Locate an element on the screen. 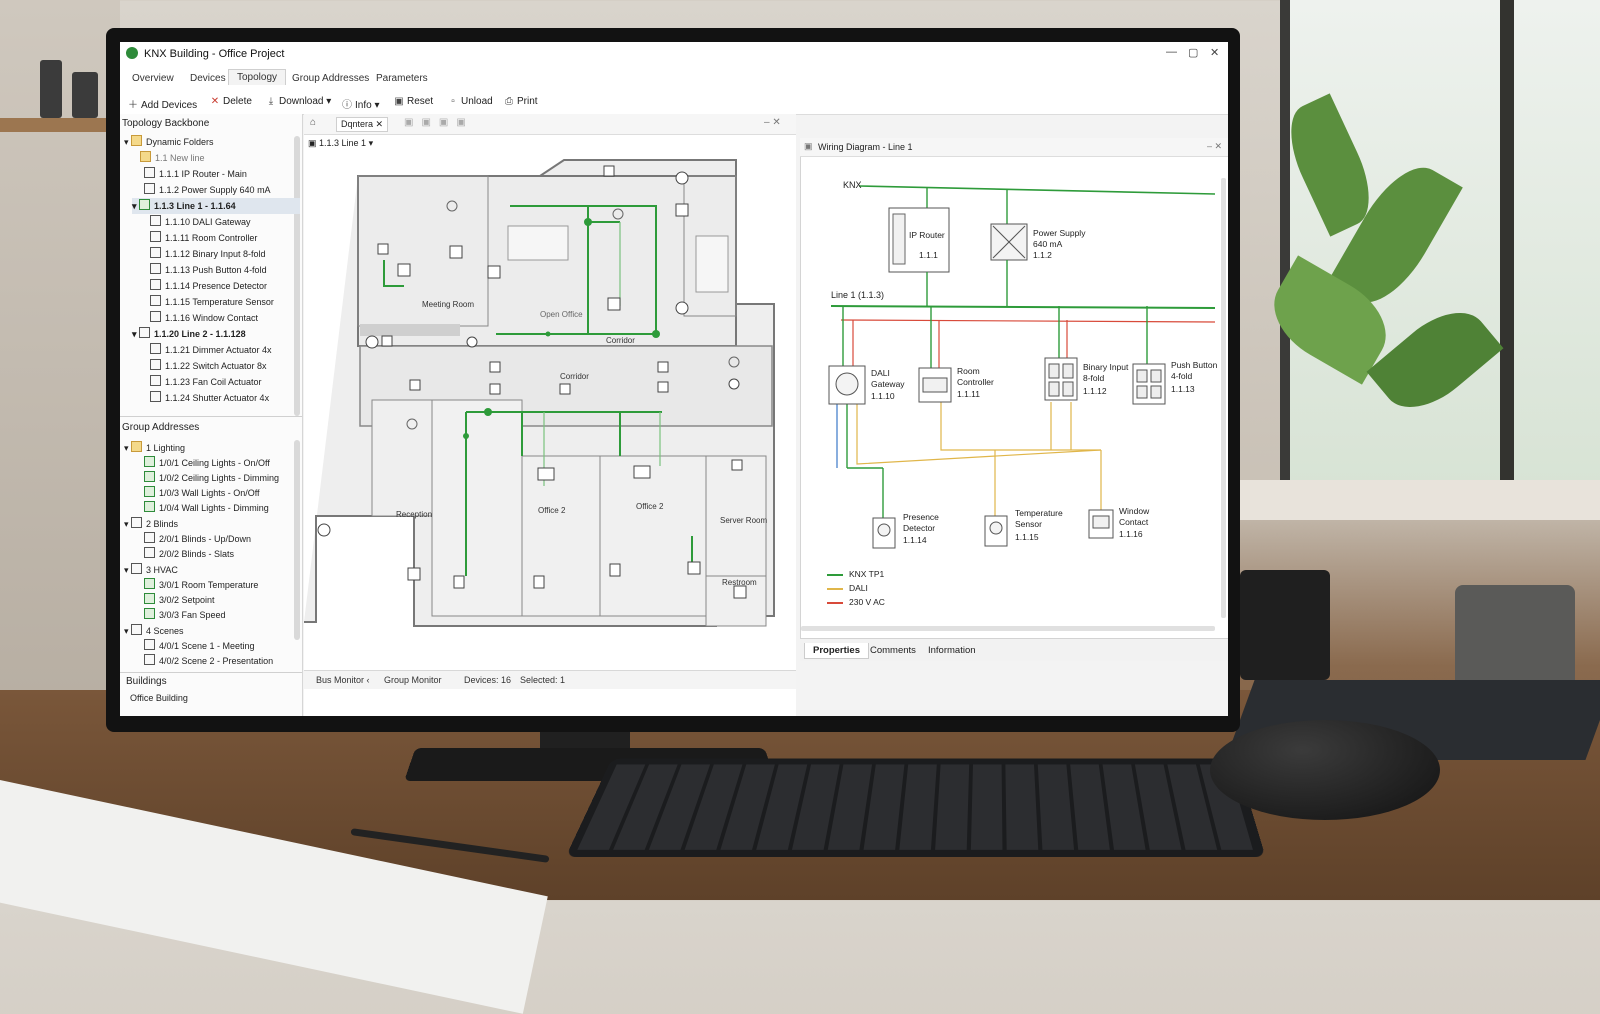  tree-label: 1.1.15 Temperature Sensor is located at coordinates (219, 302).